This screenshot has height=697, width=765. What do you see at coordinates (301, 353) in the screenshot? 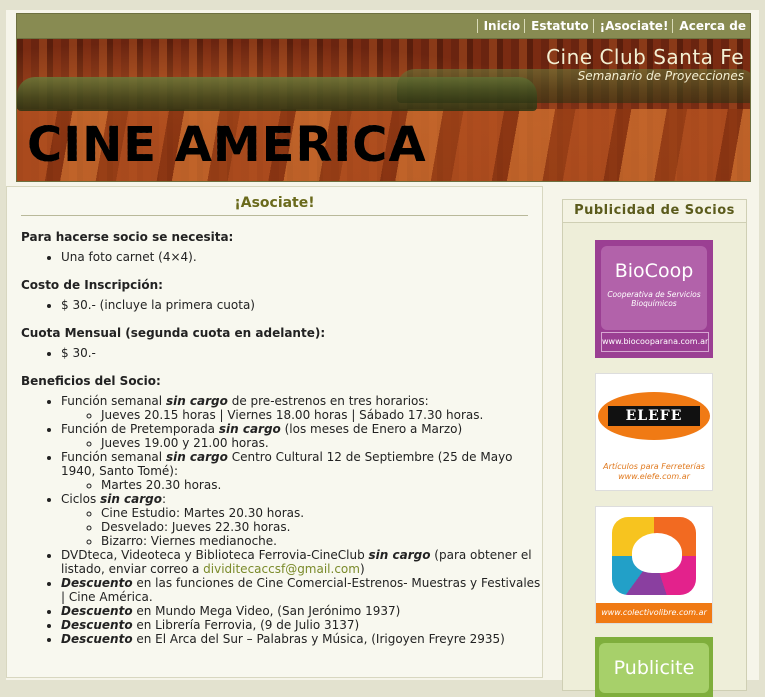
I see `list-item: $ 30.-` at bounding box center [301, 353].